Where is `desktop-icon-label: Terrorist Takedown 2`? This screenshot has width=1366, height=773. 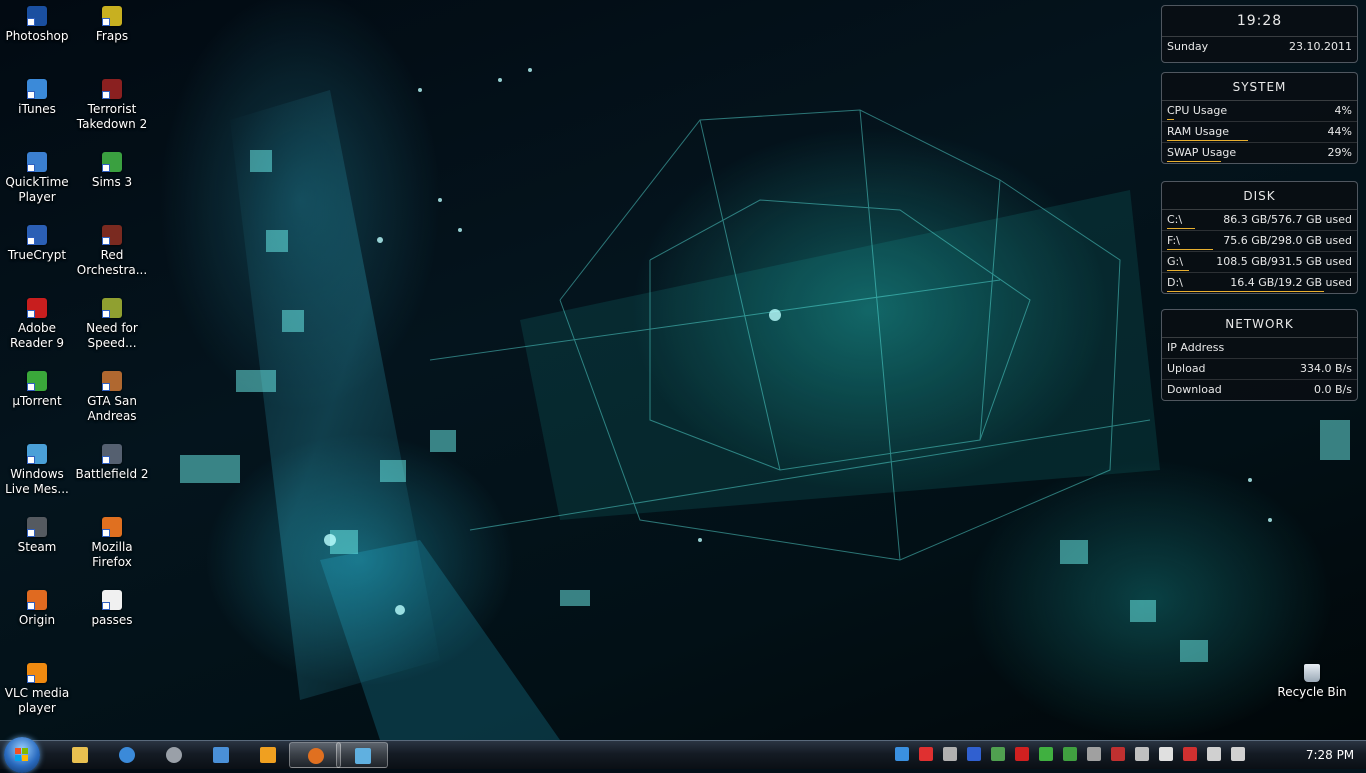
desktop-icon-label: Terrorist Takedown 2 is located at coordinates (112, 116).